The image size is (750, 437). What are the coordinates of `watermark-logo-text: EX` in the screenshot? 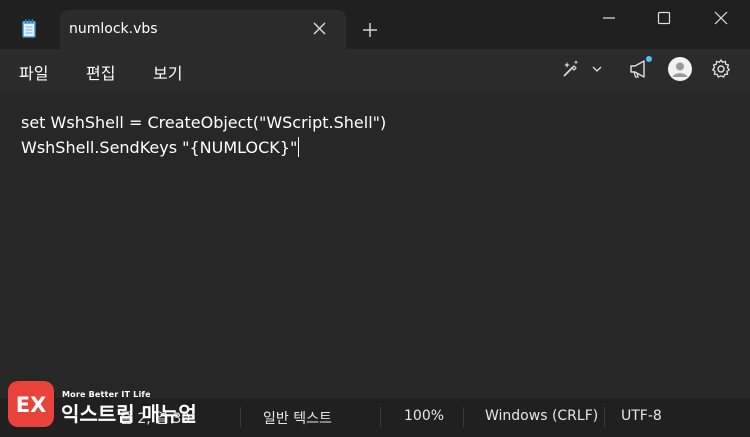 It's located at (31, 405).